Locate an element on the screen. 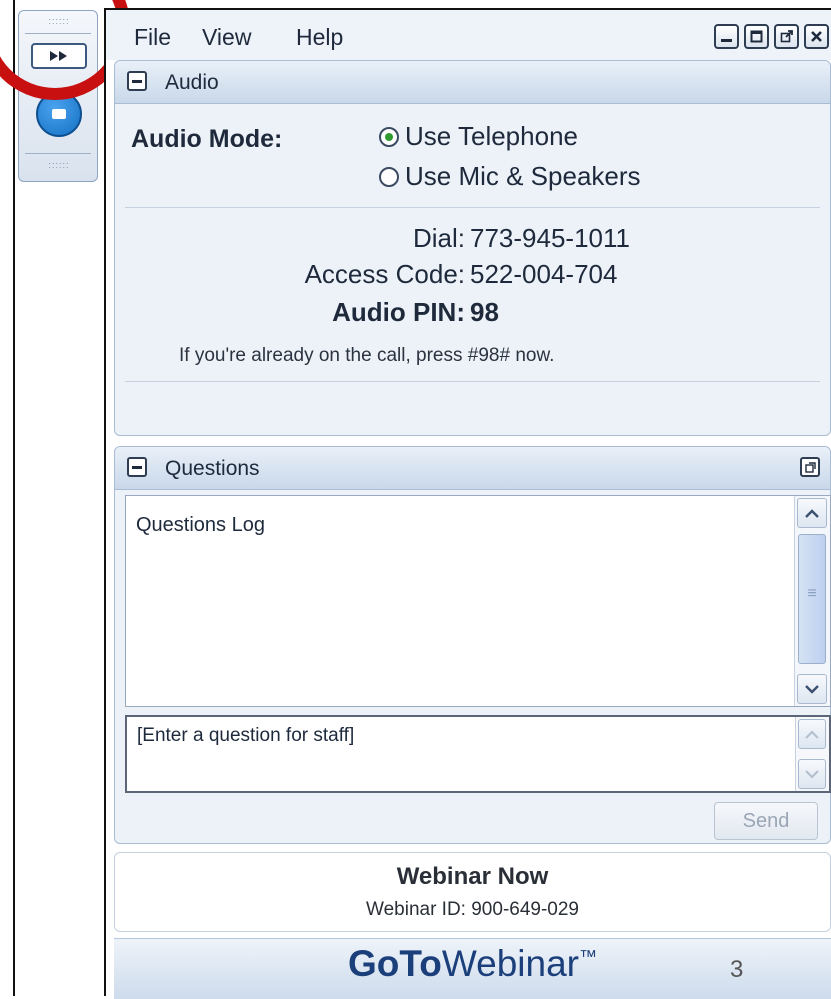 The width and height of the screenshot is (831, 999). brand-bar: GoToWebinar™ is located at coordinates (472, 968).